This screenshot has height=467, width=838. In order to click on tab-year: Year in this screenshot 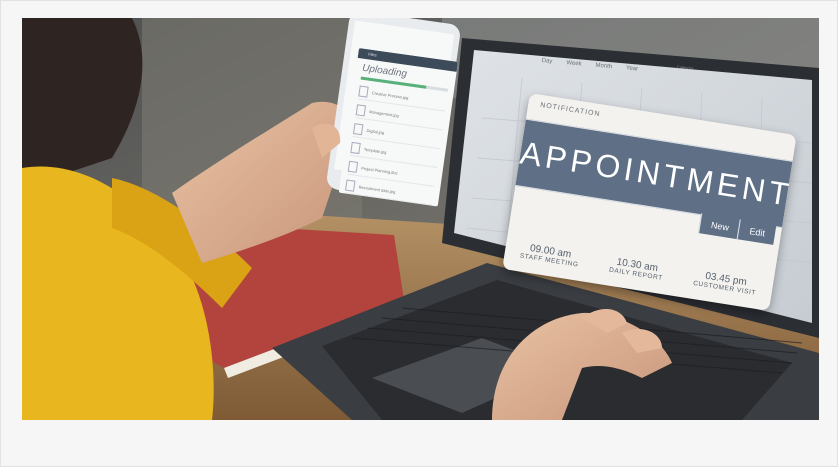, I will do `click(632, 69)`.